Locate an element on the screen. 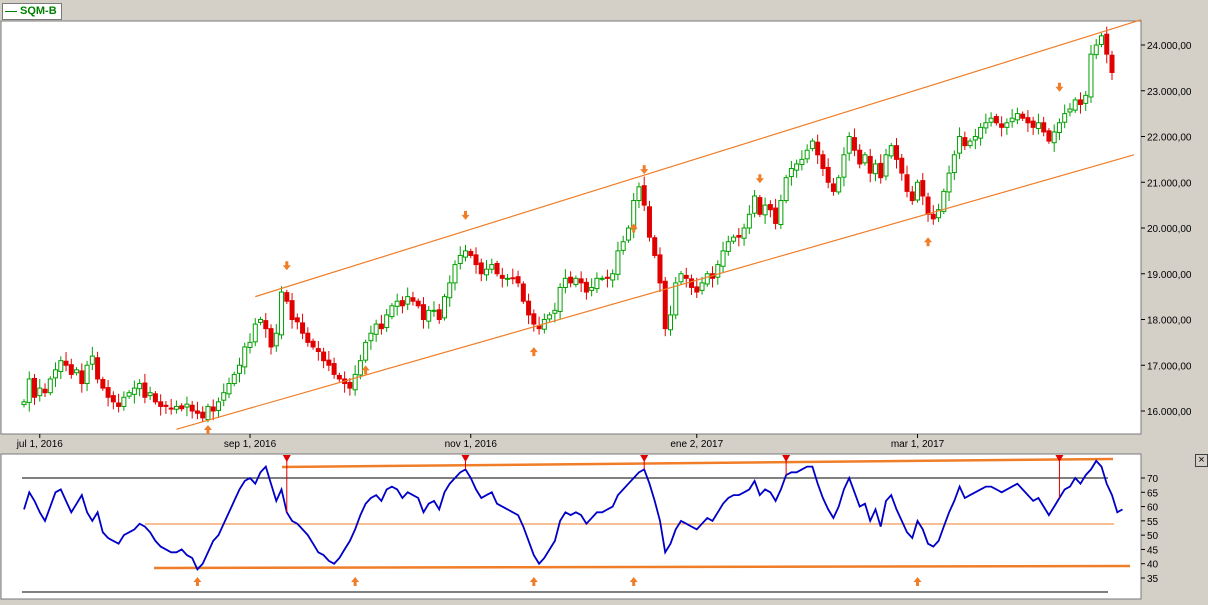 This screenshot has height=605, width=1208. indicator-tick-label: 55 is located at coordinates (1153, 522).